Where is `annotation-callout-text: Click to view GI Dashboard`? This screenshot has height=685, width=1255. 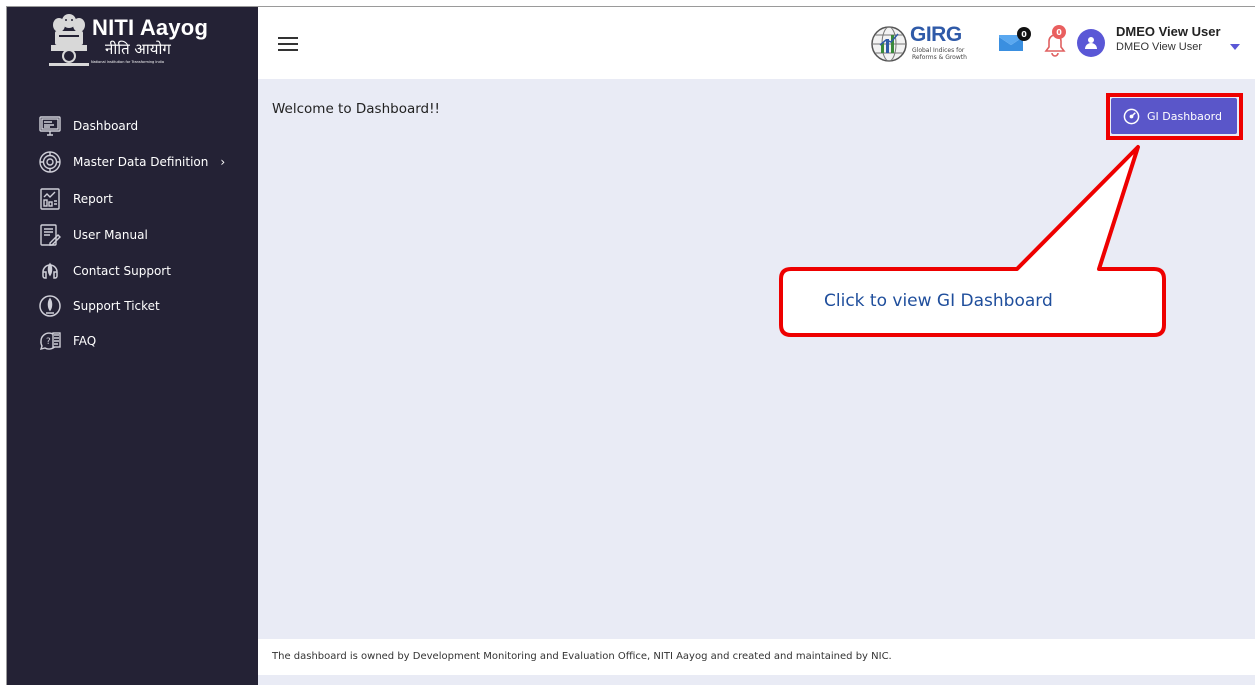 annotation-callout-text: Click to view GI Dashboard is located at coordinates (938, 301).